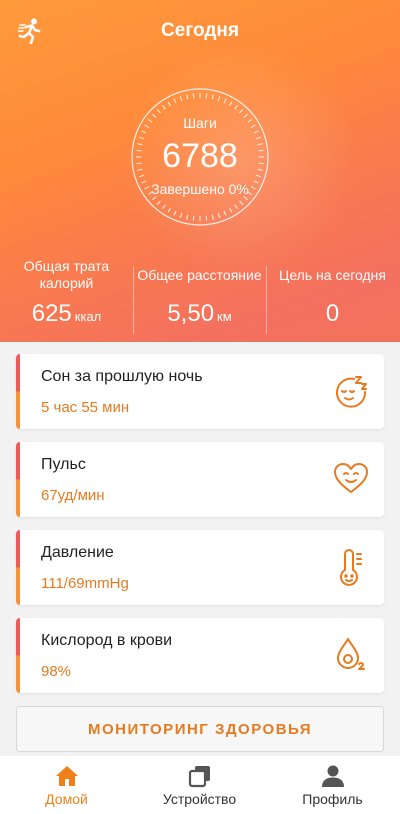 This screenshot has width=400, height=814. What do you see at coordinates (332, 274) in the screenshot?
I see `stat-goal-label: Цель на сегодня` at bounding box center [332, 274].